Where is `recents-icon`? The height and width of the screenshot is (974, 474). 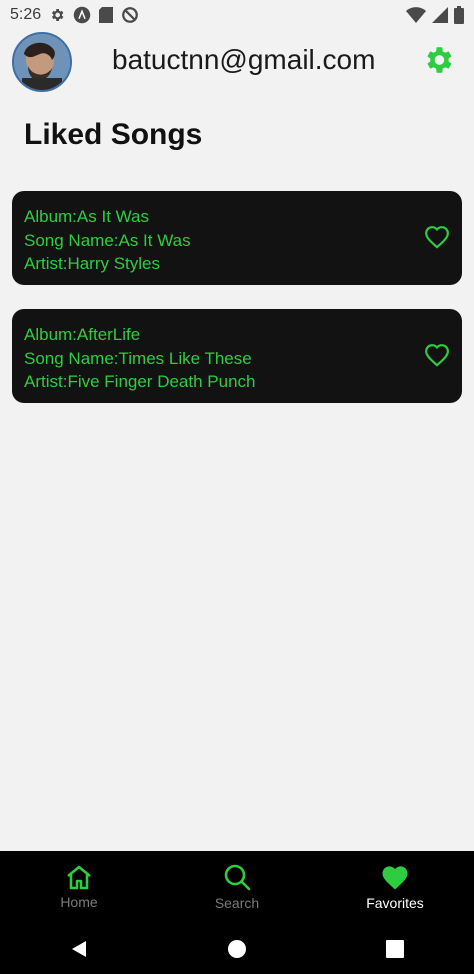
recents-icon is located at coordinates (395, 948).